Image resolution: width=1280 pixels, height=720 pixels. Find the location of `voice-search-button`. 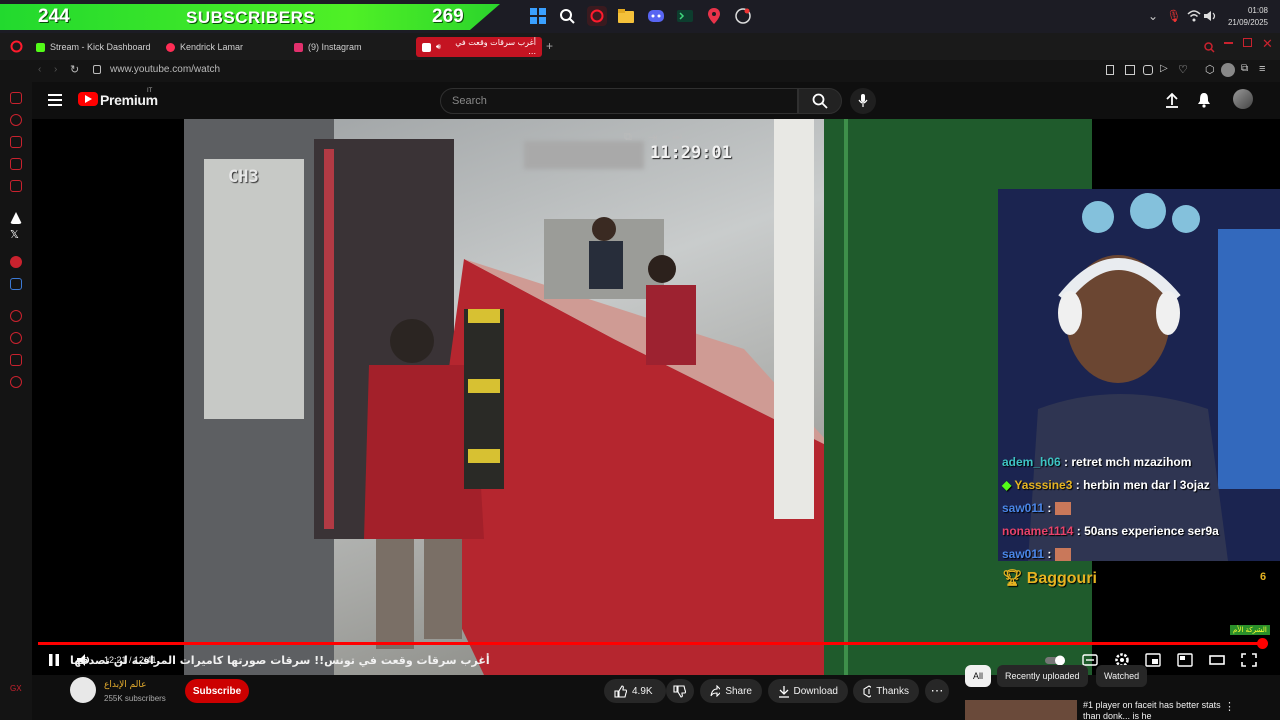

voice-search-button is located at coordinates (863, 101).